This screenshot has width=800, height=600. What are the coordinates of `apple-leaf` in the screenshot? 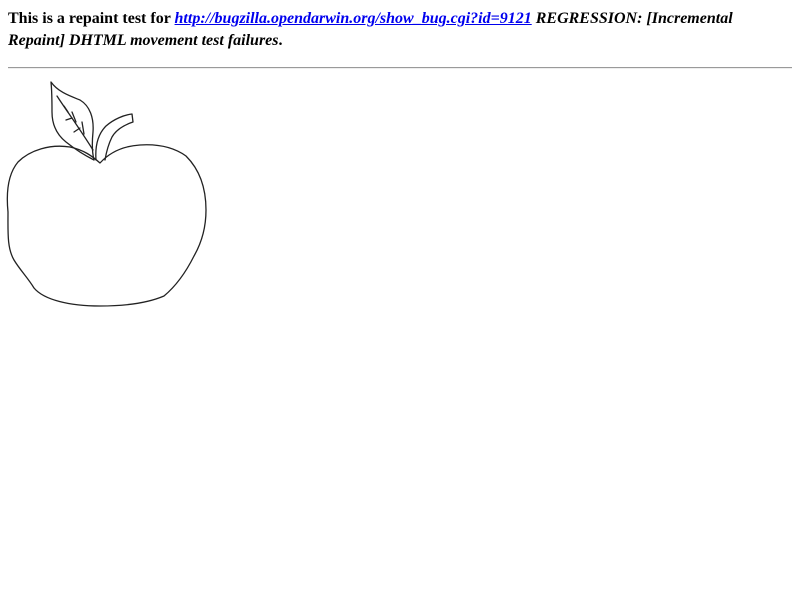 It's located at (72, 121).